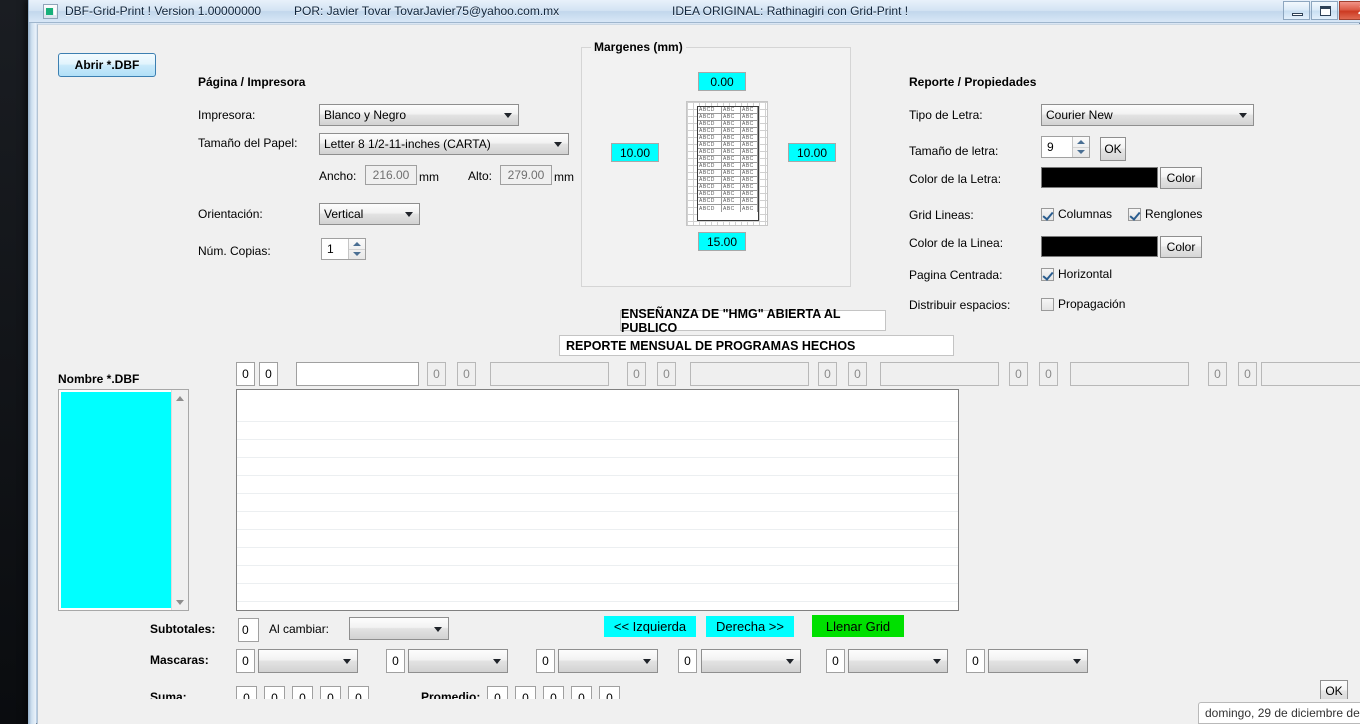 The width and height of the screenshot is (1360, 724). Describe the element at coordinates (1113, 149) in the screenshot. I see `font-size-ok-button: OK` at that location.